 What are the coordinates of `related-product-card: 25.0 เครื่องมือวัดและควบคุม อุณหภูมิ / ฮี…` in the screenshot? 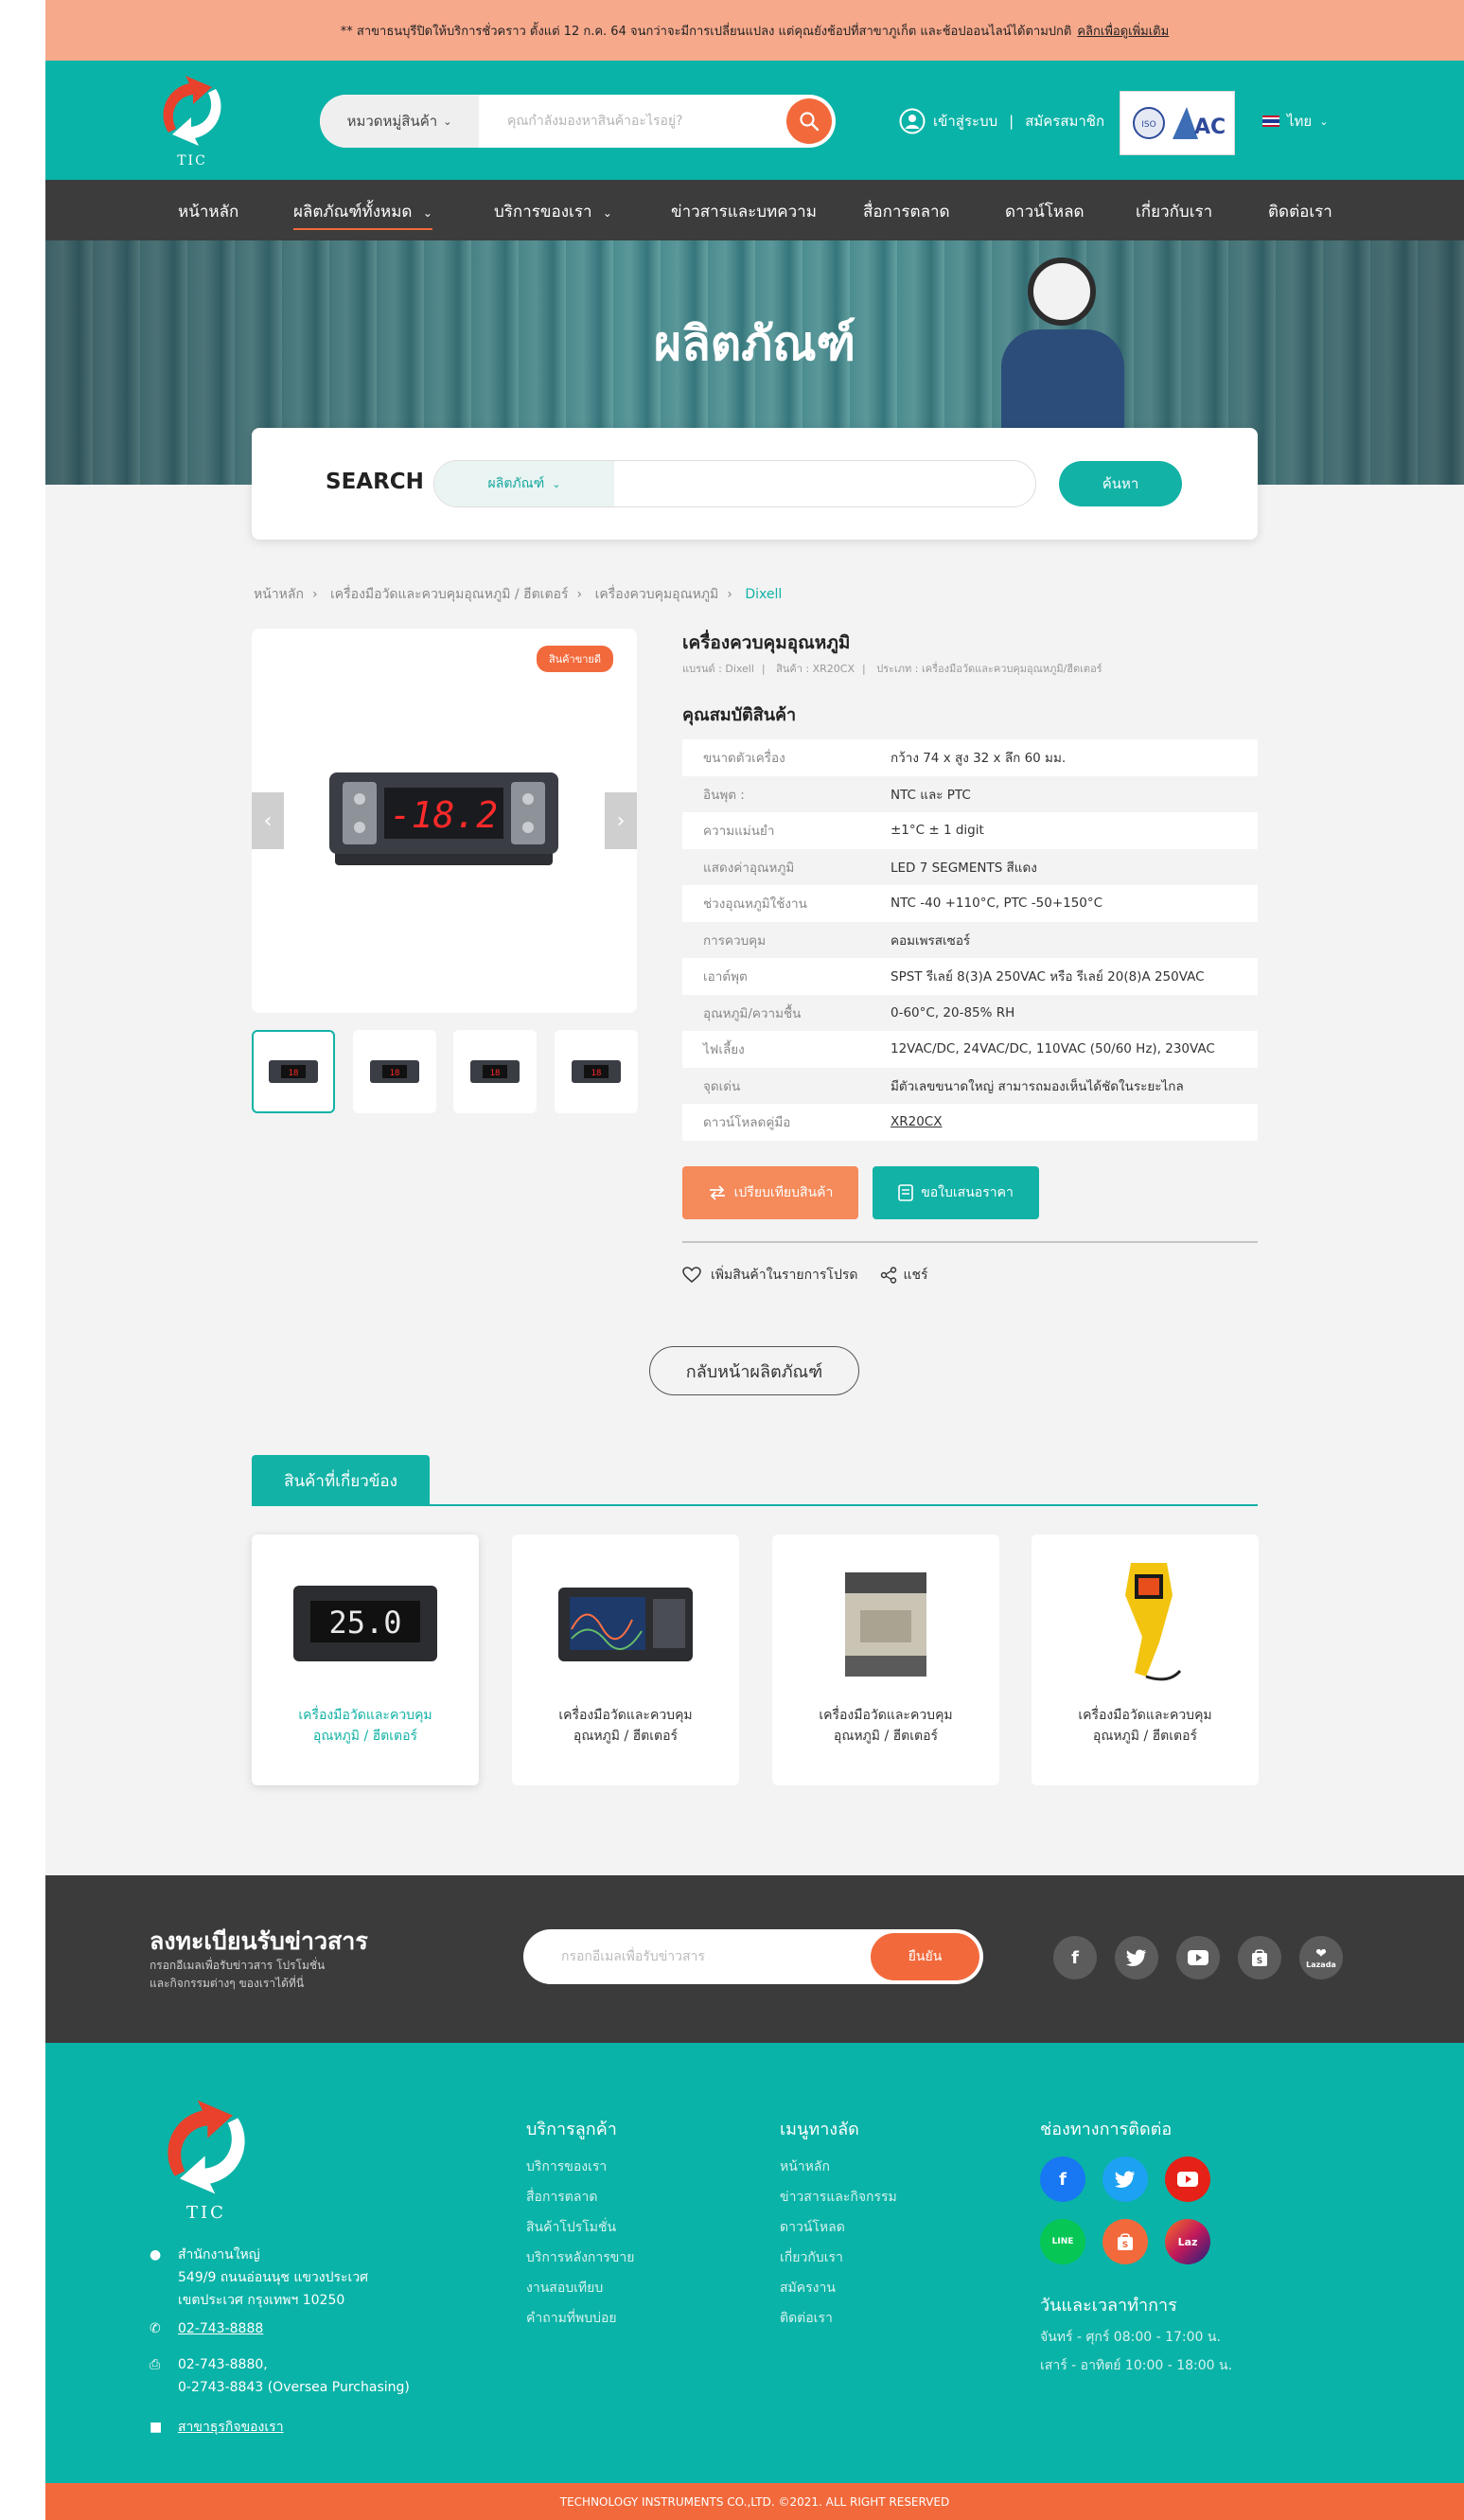 It's located at (365, 1660).